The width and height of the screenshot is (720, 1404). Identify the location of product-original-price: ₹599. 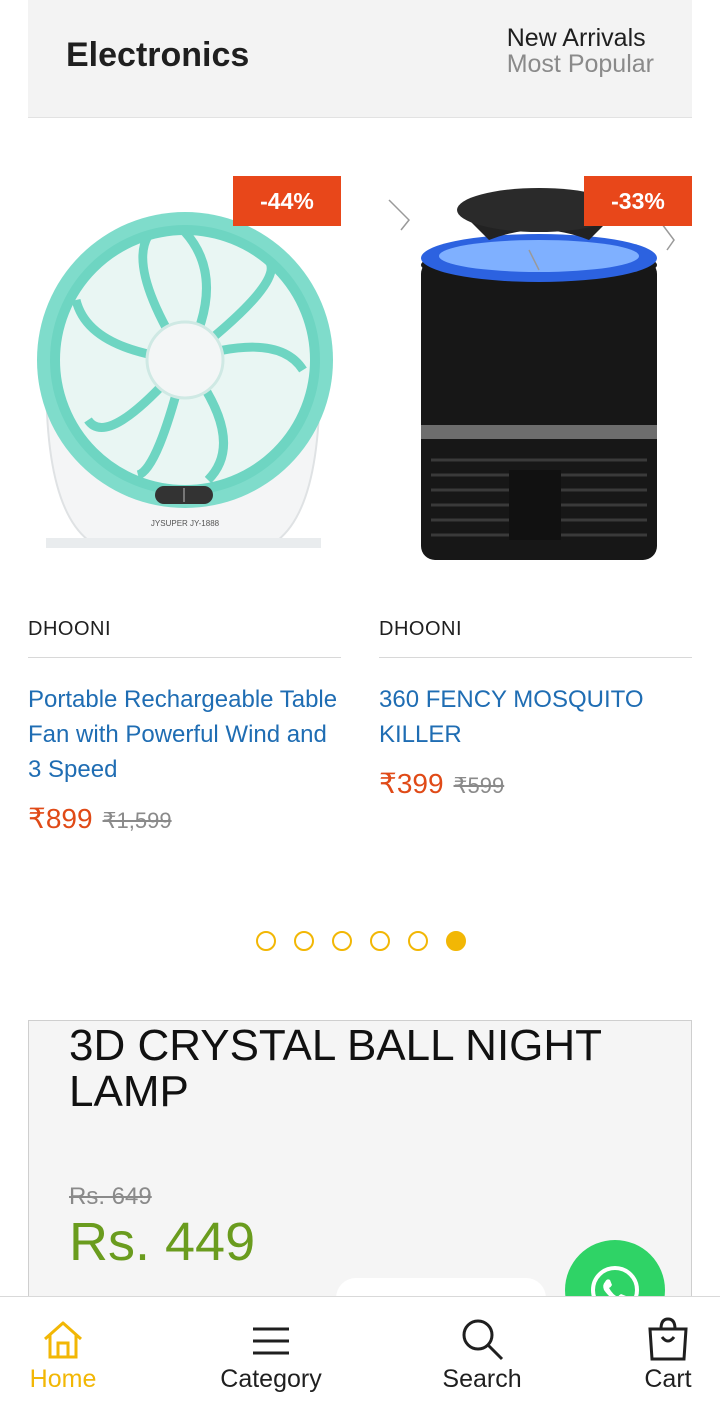
(479, 785).